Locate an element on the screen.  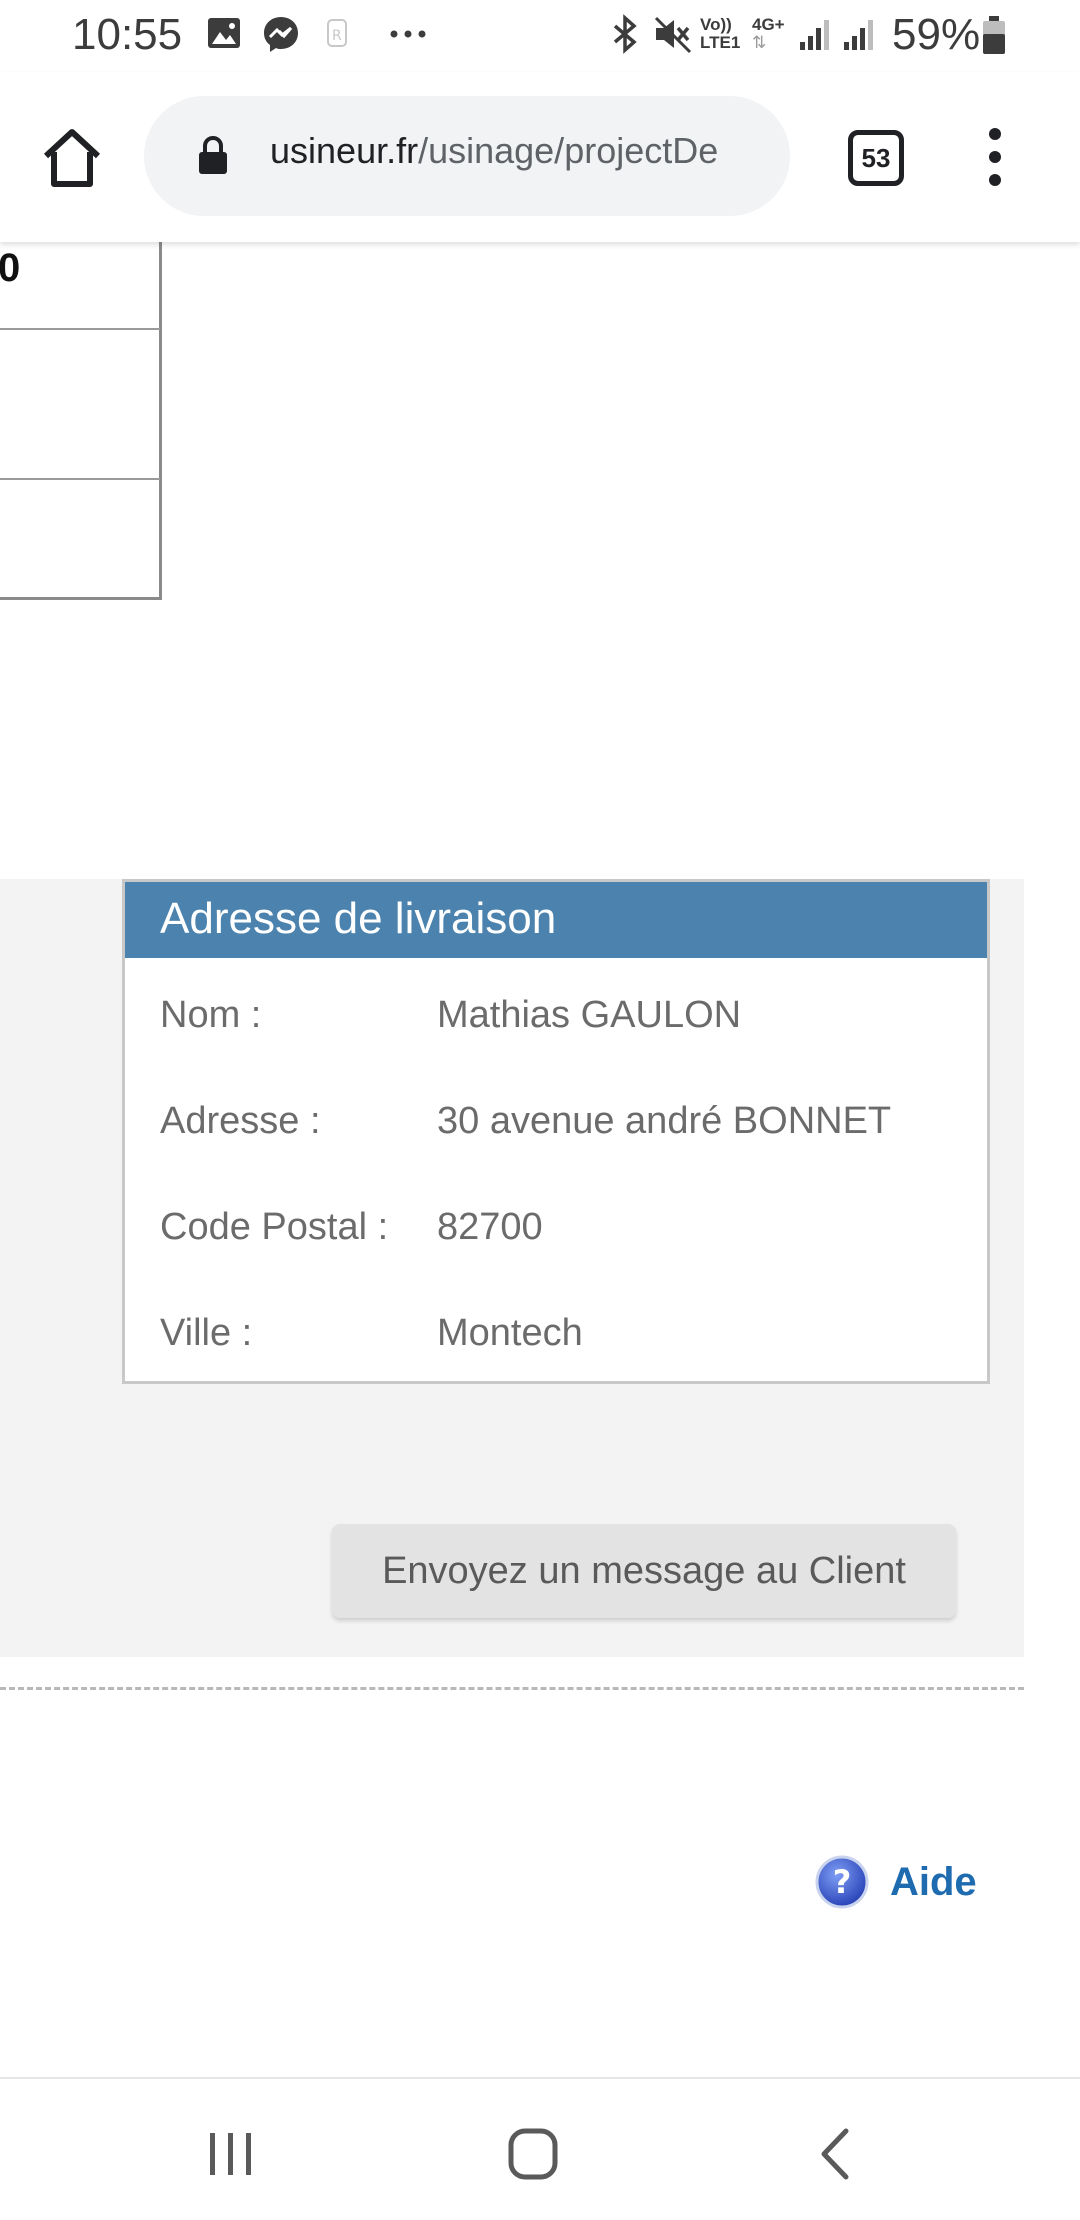
app-icon: R is located at coordinates (337, 33).